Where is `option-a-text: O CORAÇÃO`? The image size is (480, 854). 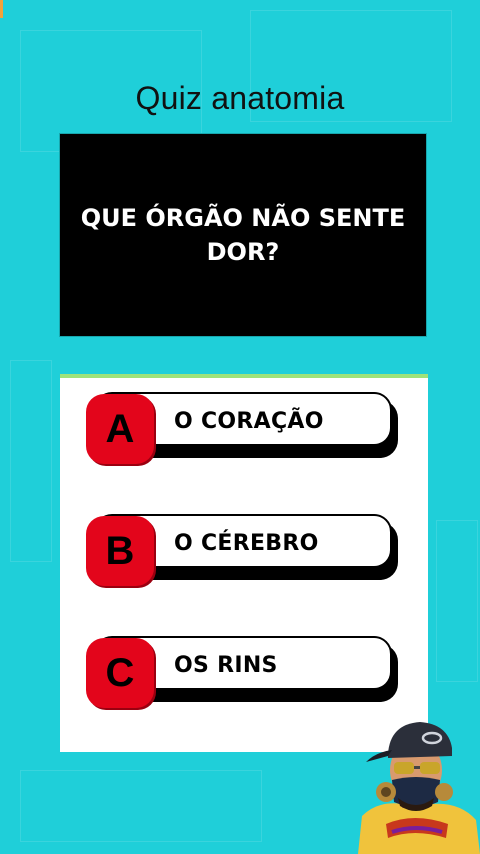 option-a-text: O CORAÇÃO is located at coordinates (249, 421).